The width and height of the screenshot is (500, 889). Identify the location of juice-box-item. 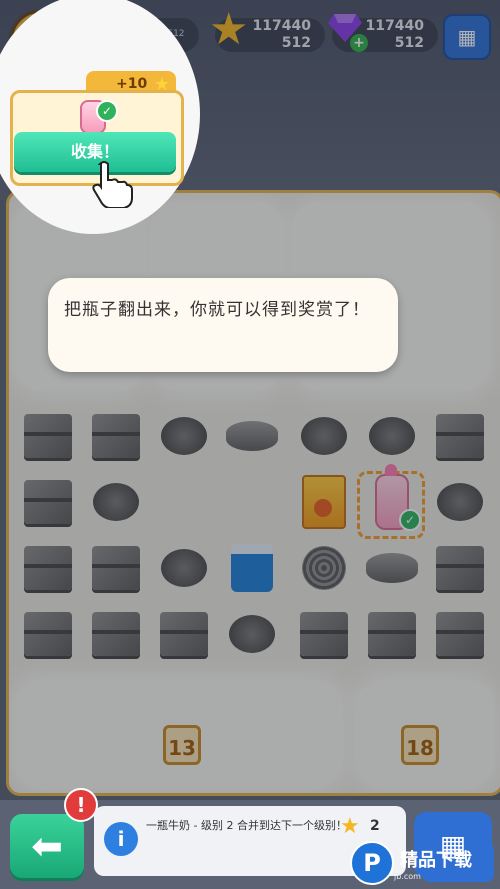
(324, 502).